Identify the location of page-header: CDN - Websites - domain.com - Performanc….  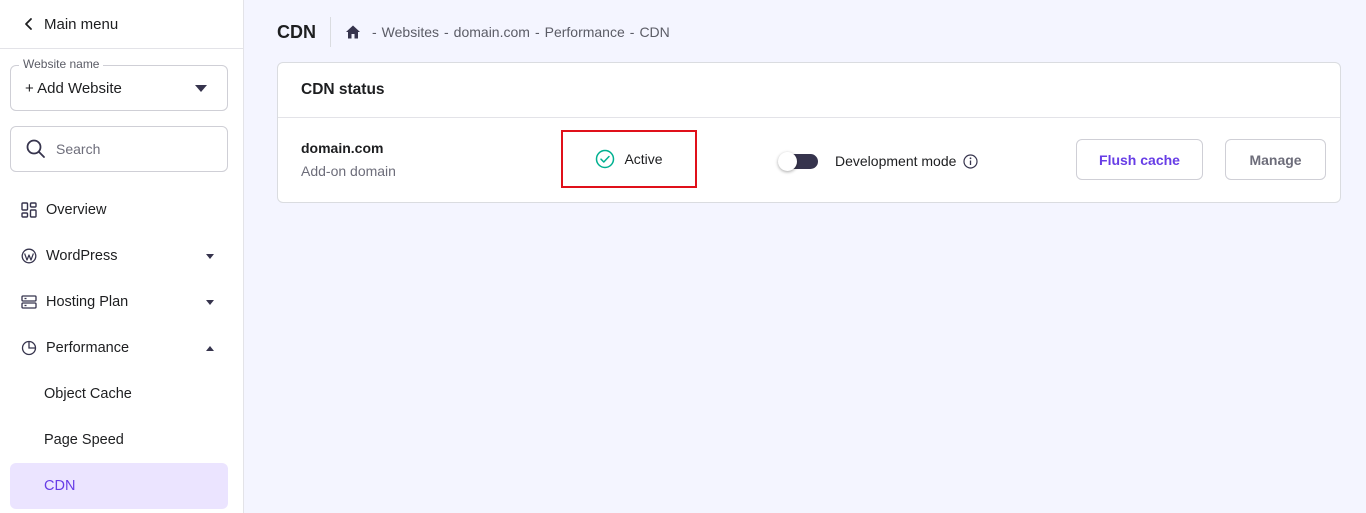
(473, 32).